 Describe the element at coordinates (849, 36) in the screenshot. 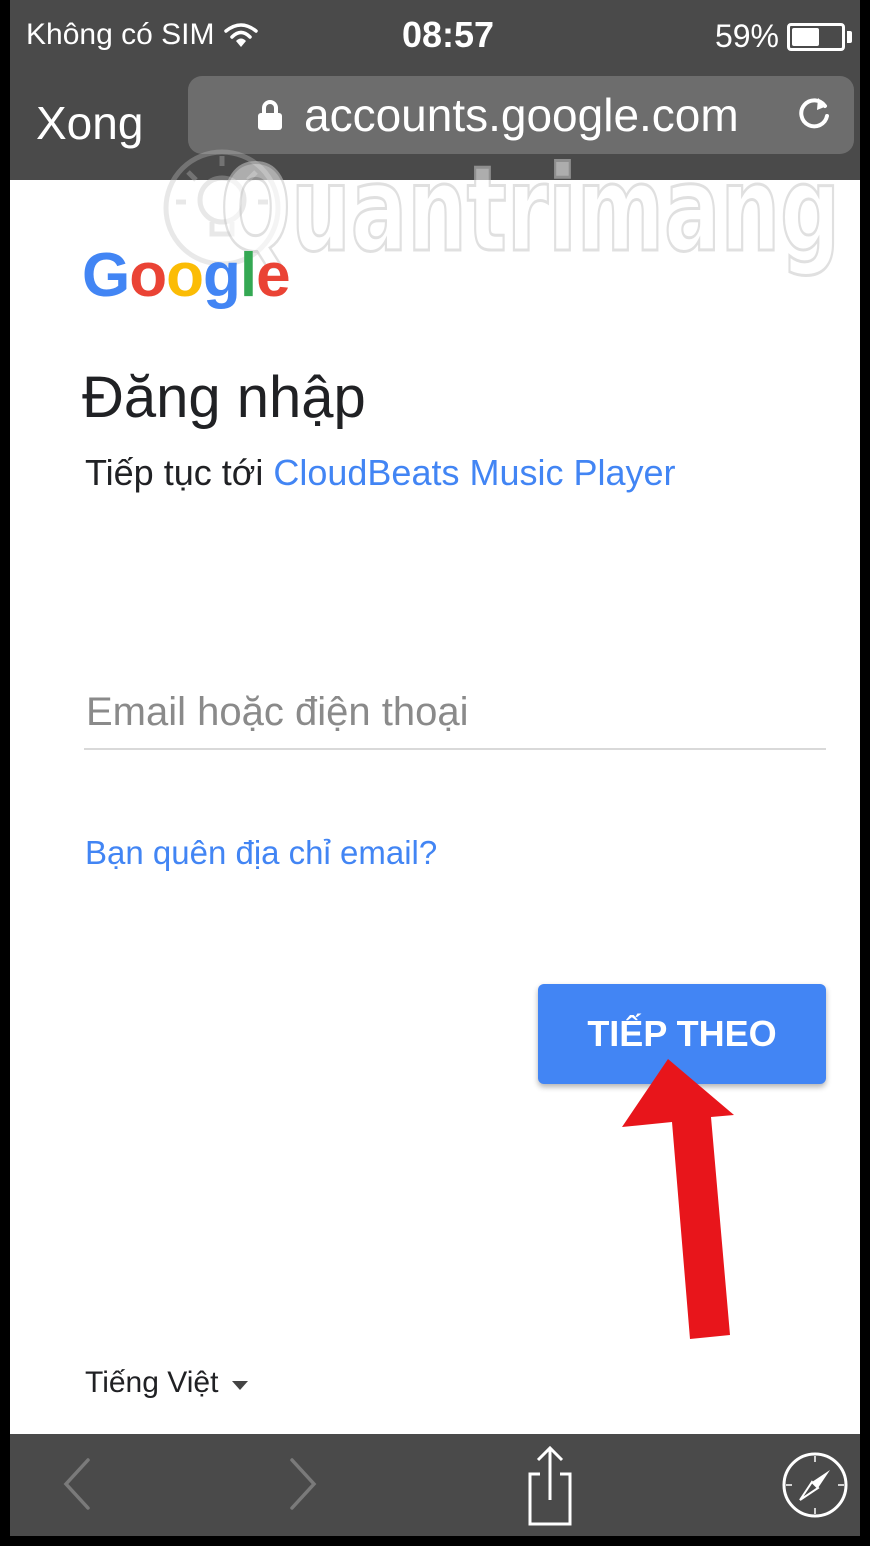

I see `battery-tip` at that location.